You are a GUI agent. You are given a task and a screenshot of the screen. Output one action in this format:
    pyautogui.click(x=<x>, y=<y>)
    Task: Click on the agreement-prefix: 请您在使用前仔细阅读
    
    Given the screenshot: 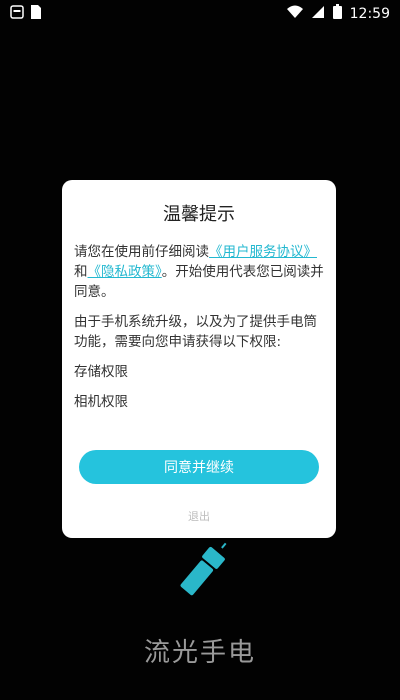 What is the action you would take?
    pyautogui.click(x=141, y=252)
    